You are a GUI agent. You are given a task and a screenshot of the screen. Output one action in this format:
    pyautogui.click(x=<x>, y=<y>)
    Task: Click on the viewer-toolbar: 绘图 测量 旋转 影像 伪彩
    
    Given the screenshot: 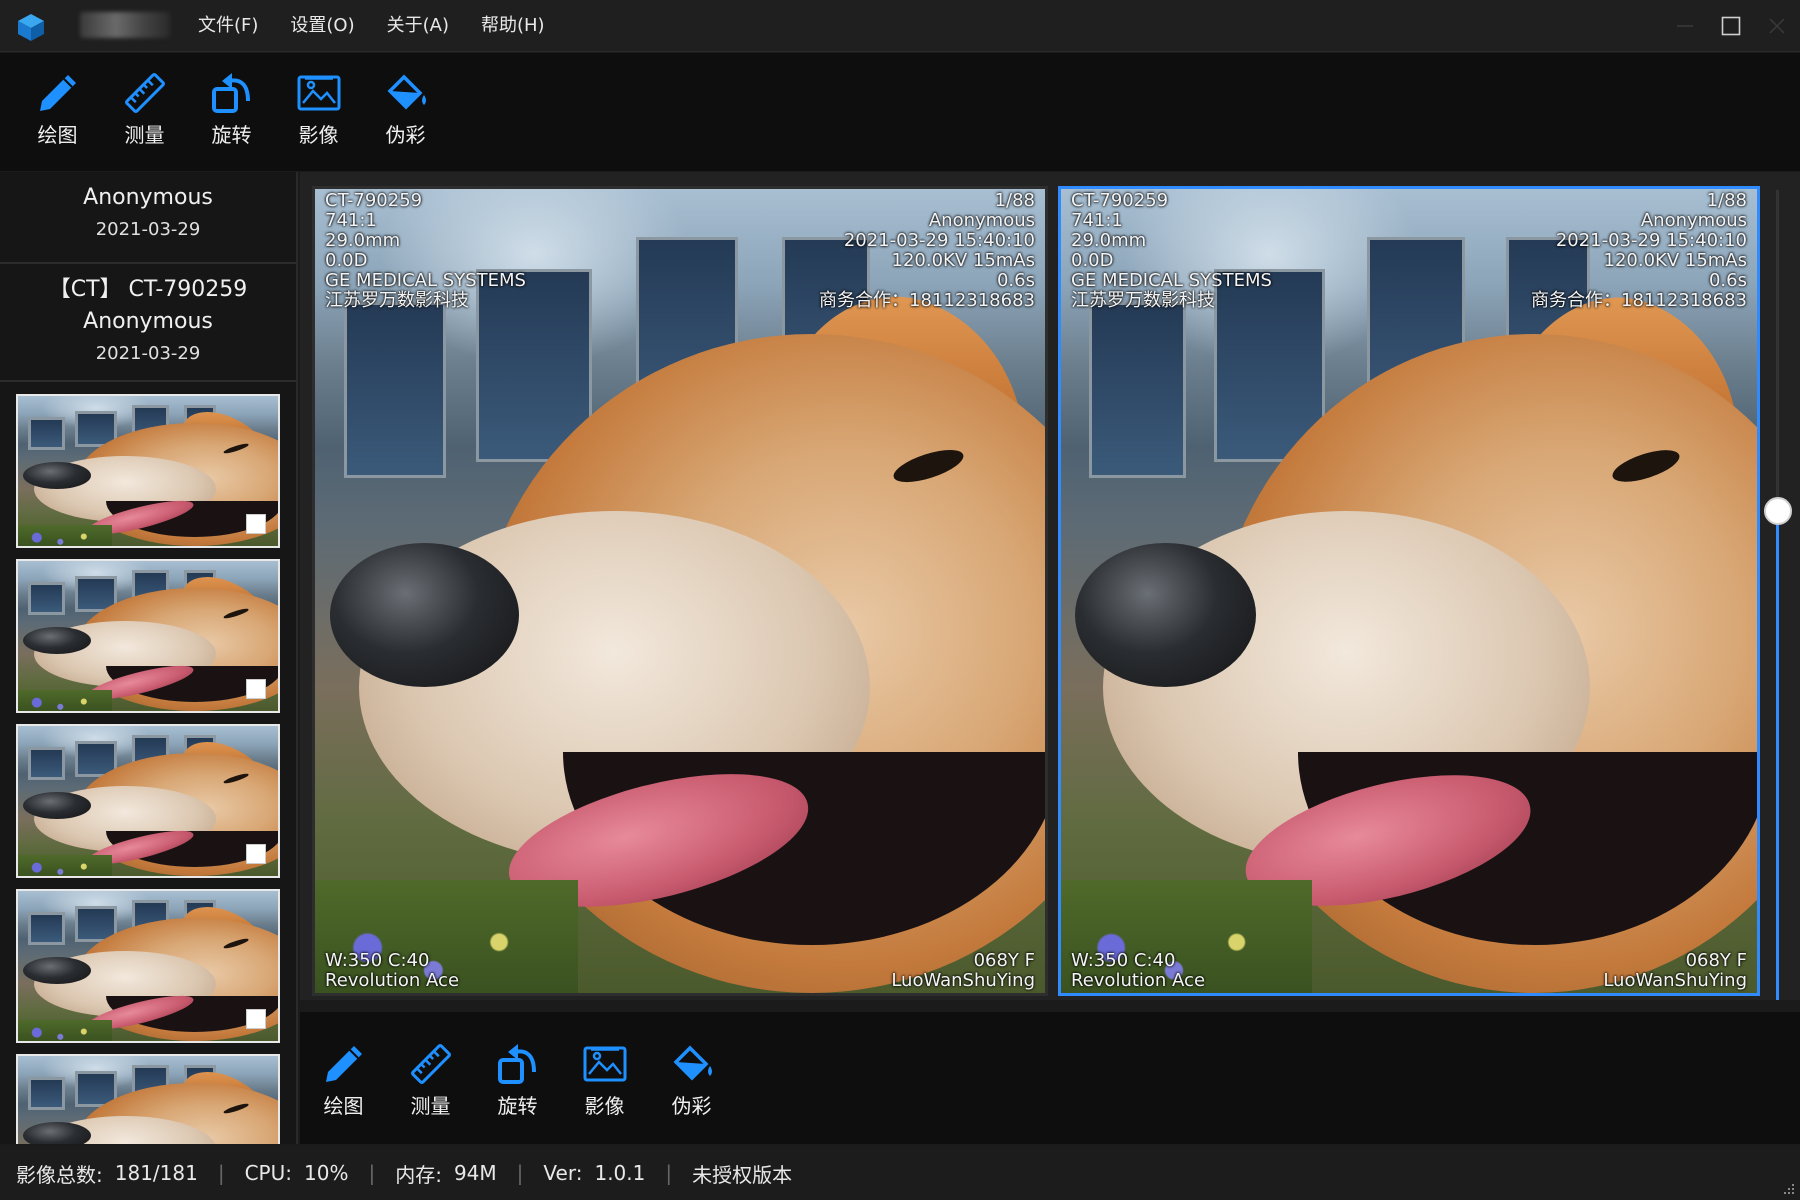 What is the action you would take?
    pyautogui.click(x=1050, y=1078)
    